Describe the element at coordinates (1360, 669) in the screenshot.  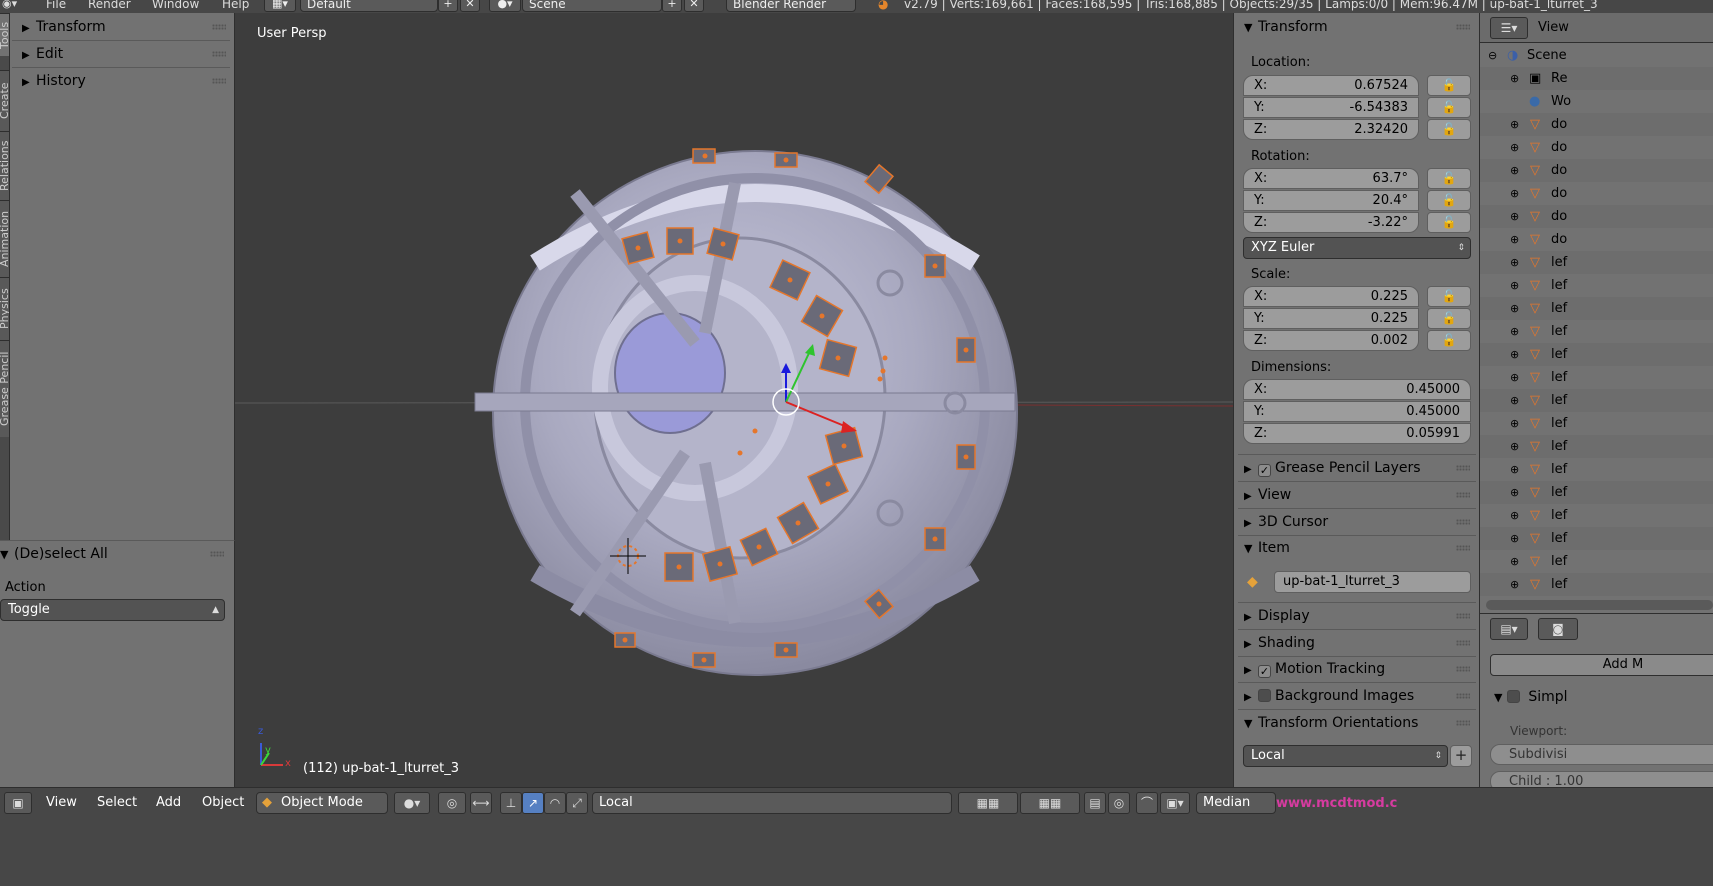
I see `panel-motion-tracking: ▶ ✓ Motion Tracking` at that location.